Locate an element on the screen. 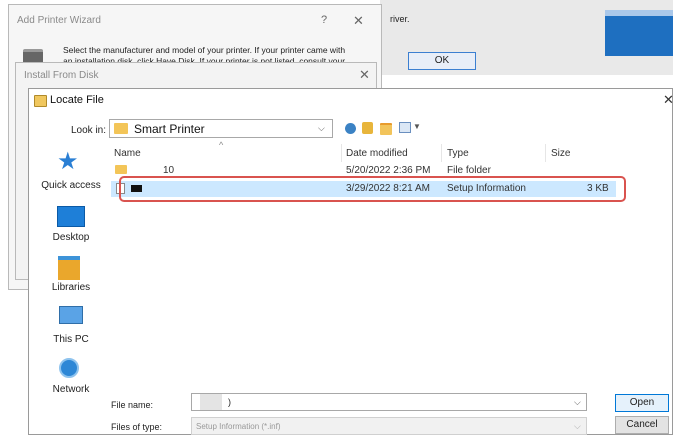 The width and height of the screenshot is (673, 435). background-dialog: river. OK is located at coordinates (526, 37).